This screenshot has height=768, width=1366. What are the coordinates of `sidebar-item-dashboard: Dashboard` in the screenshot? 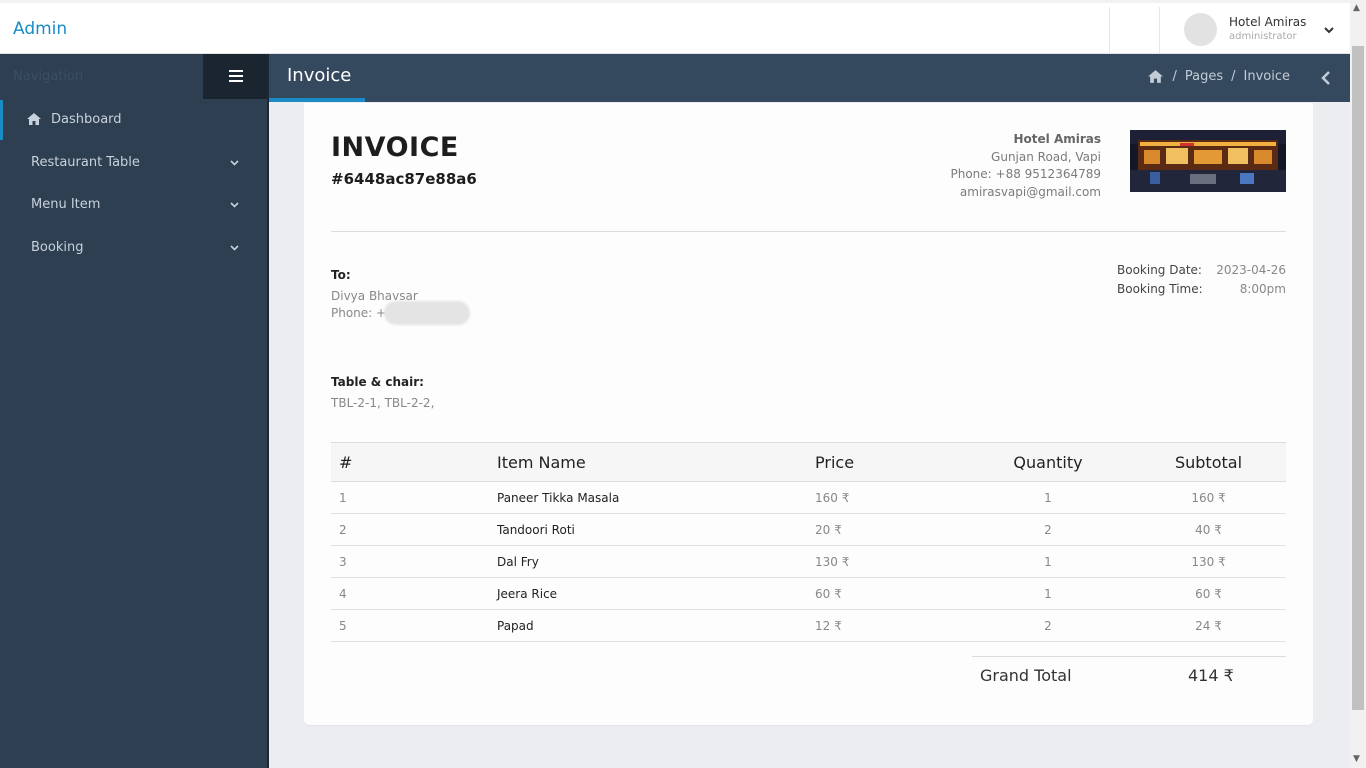 It's located at (133, 120).